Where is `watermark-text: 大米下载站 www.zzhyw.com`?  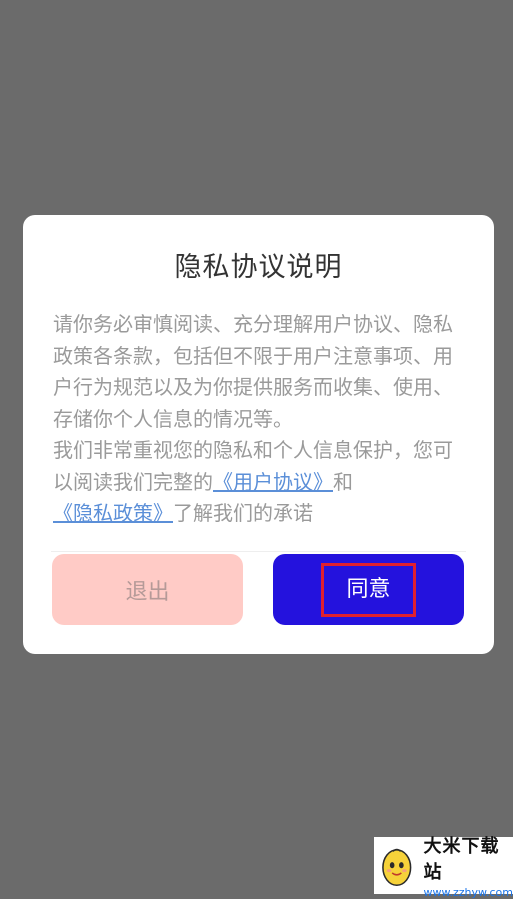 watermark-text: 大米下载站 www.zzhyw.com is located at coordinates (468, 865).